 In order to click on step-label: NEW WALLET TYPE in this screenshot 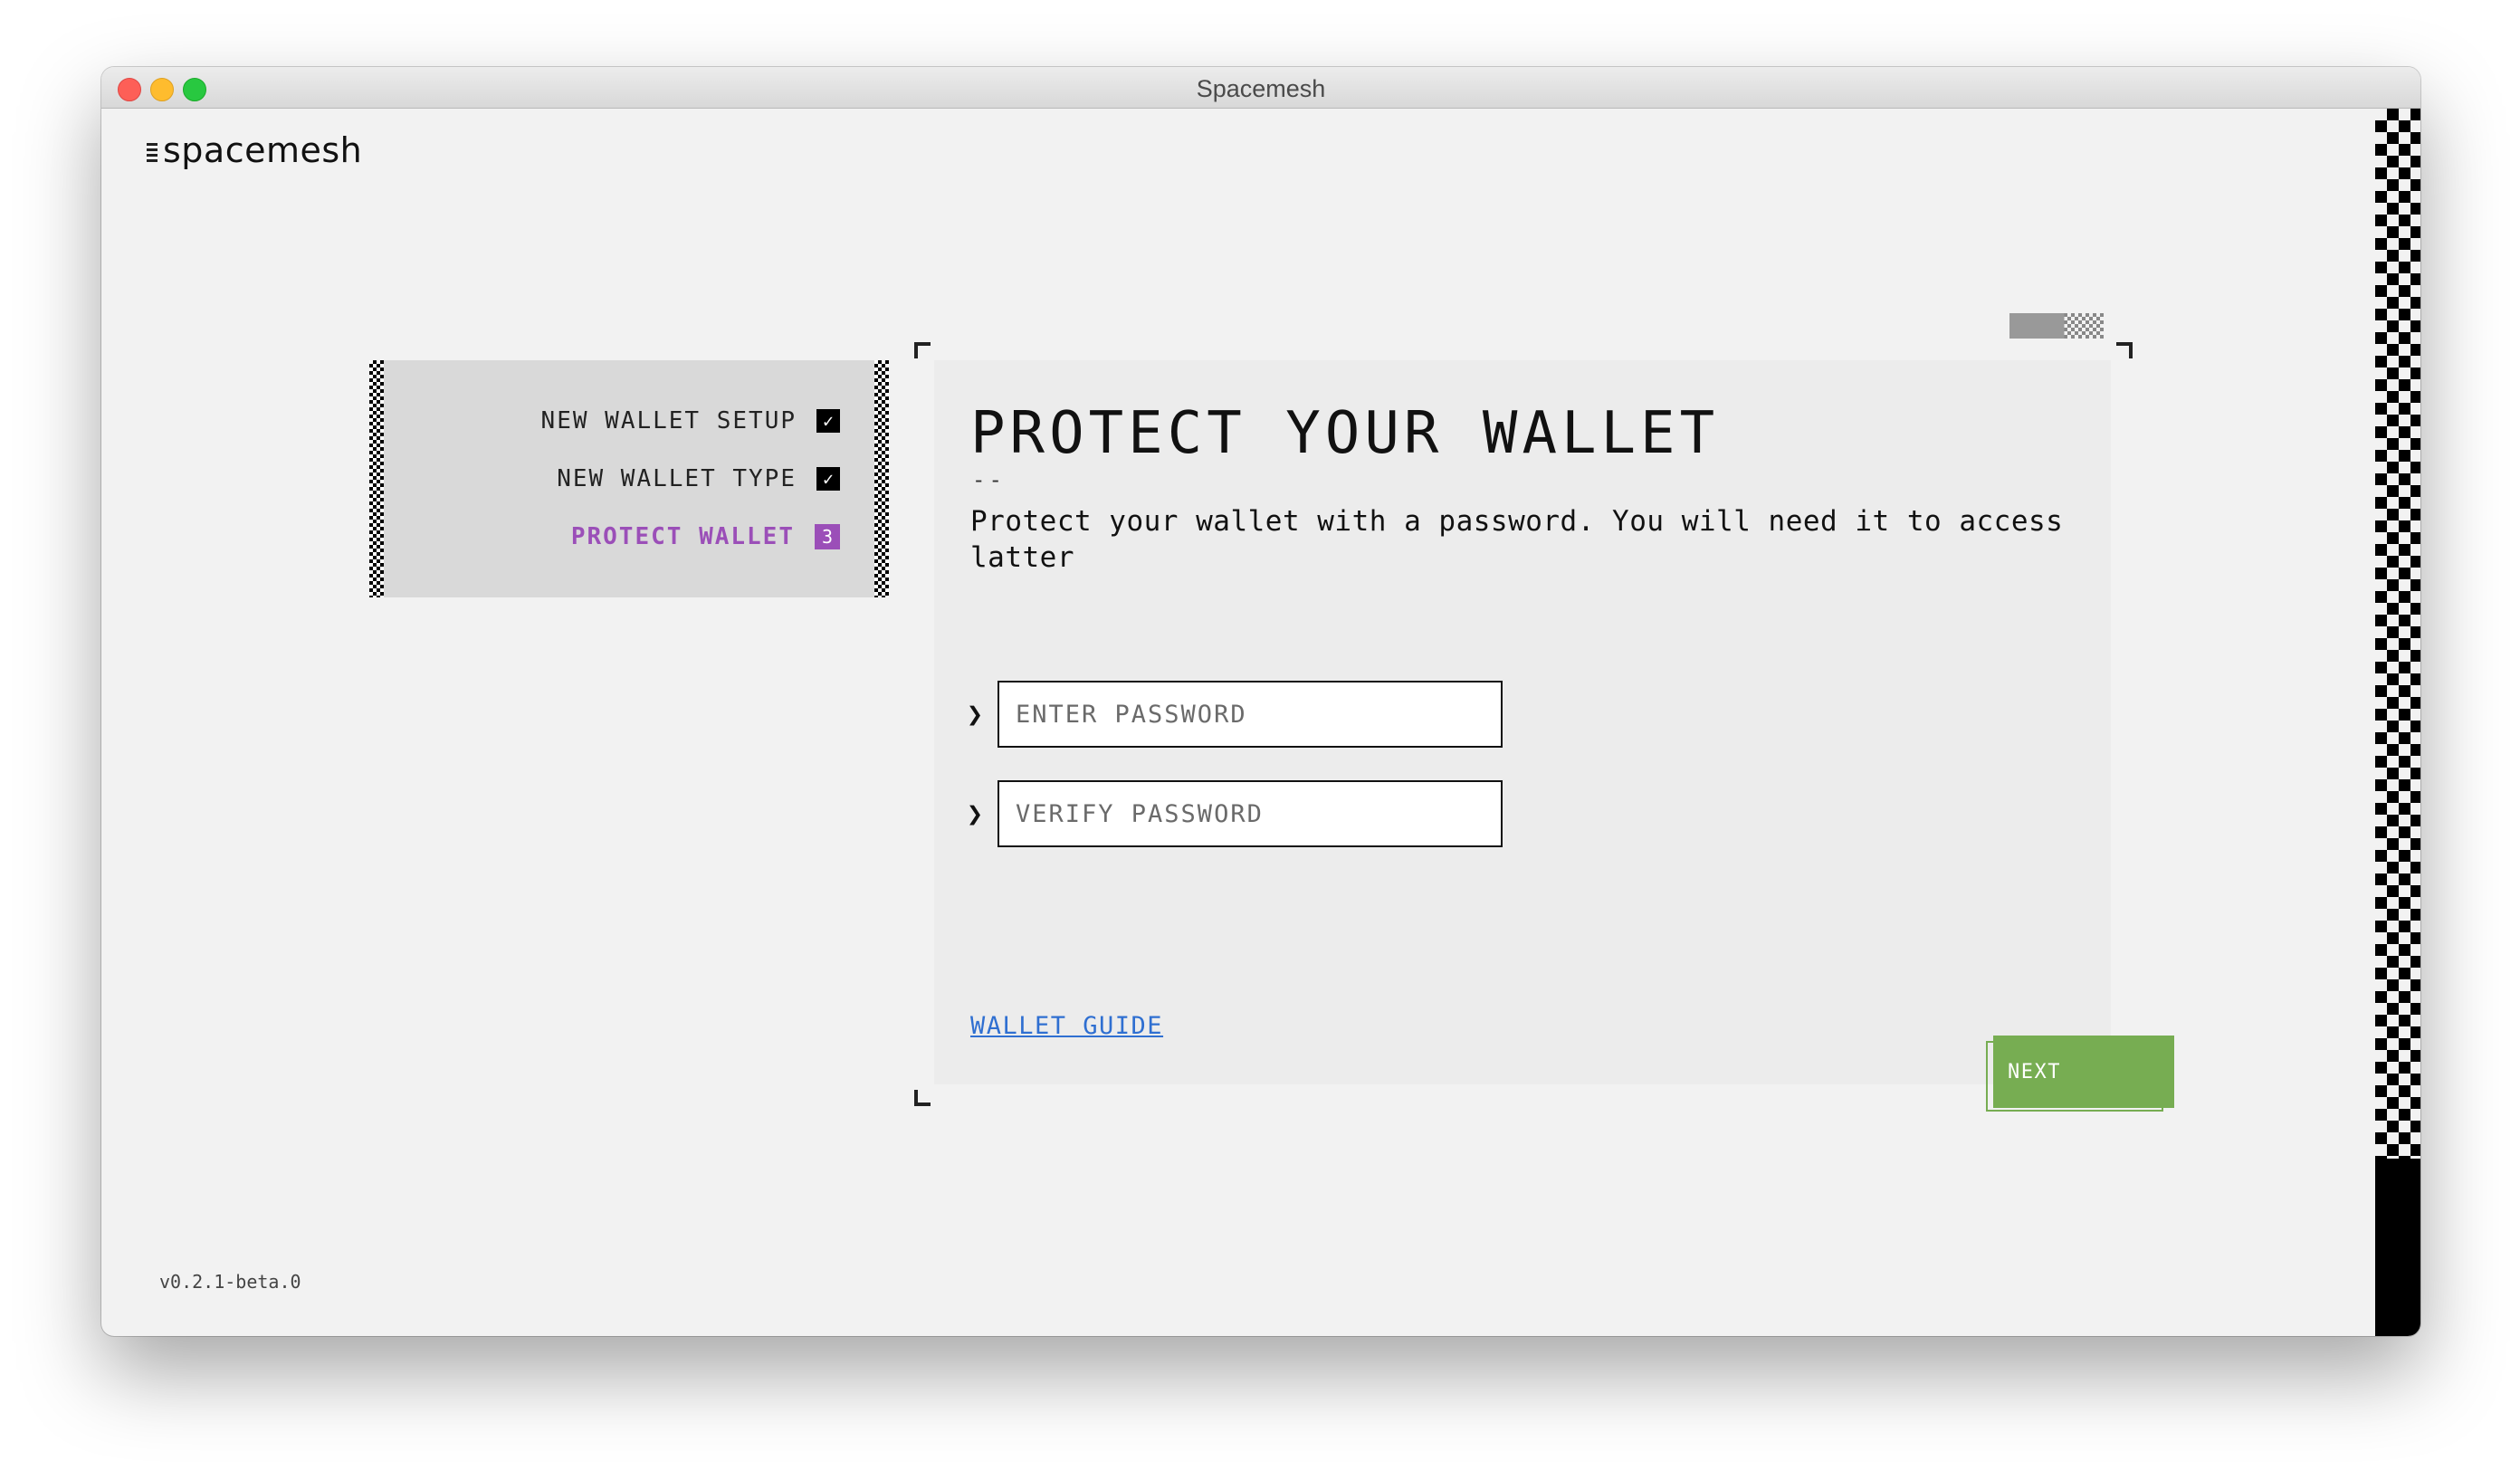, I will do `click(677, 479)`.